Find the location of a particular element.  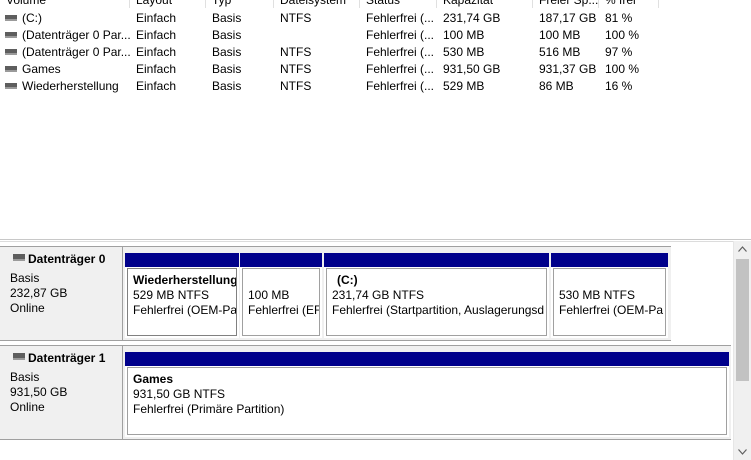

partition-status: Fehlerfrei (EF is located at coordinates (284, 310).